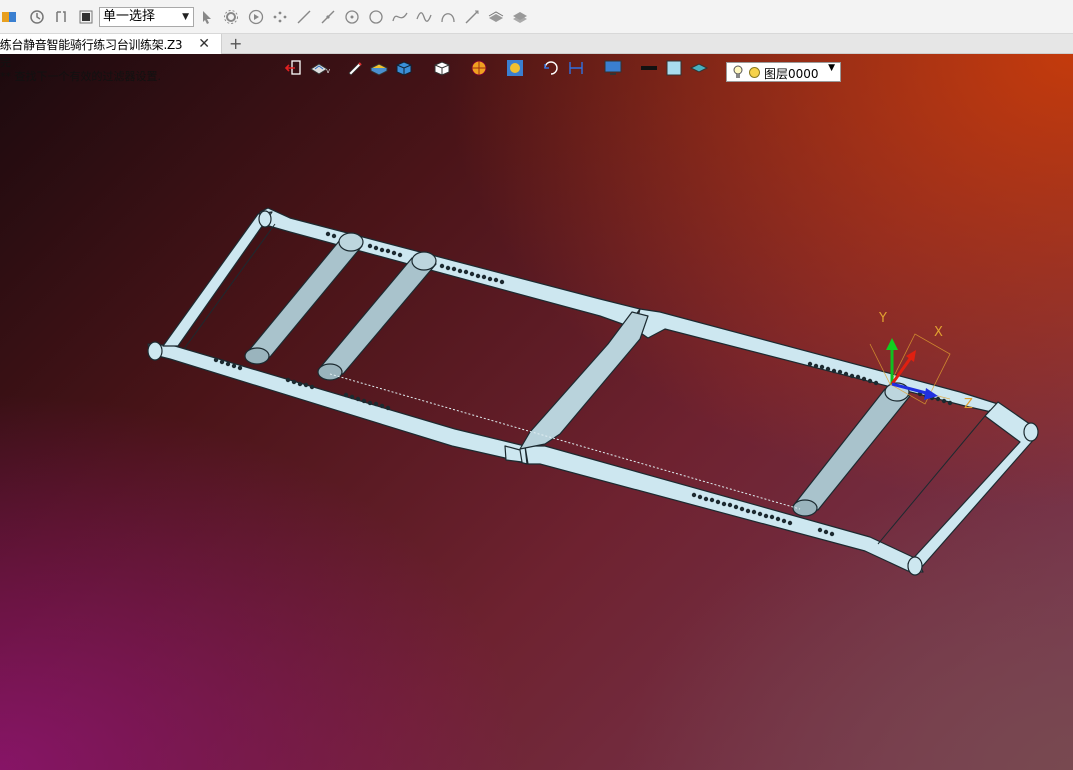 The width and height of the screenshot is (1073, 770). What do you see at coordinates (304, 17) in the screenshot?
I see `line-icon` at bounding box center [304, 17].